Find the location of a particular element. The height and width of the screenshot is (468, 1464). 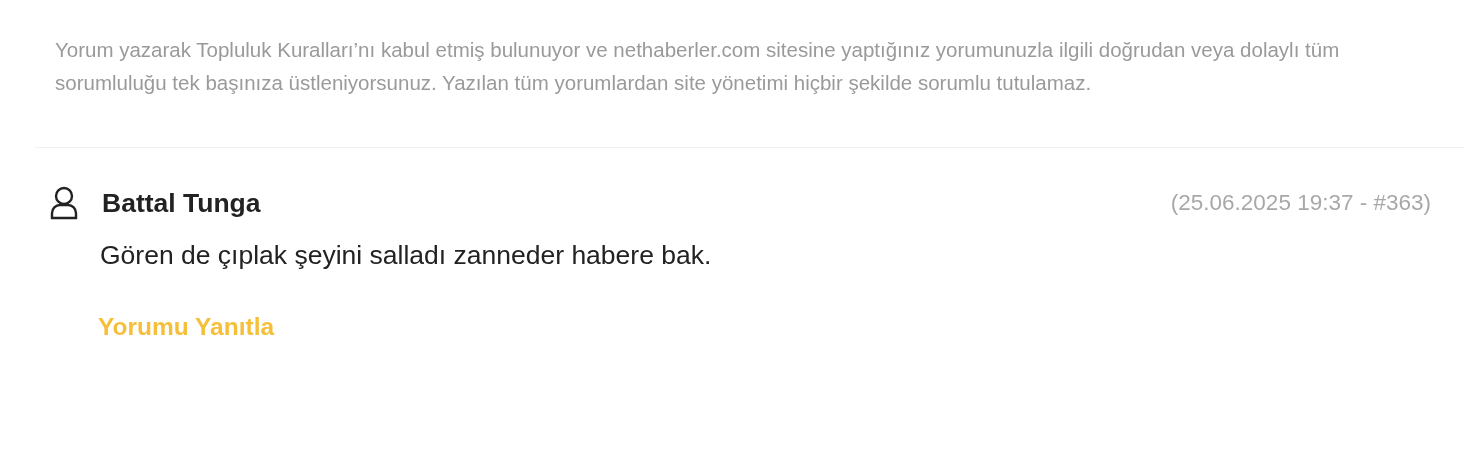

terms-notice: Yorum yazarak Topluluk Kuralları’nı kabul etmiş bulunuyor ve nethaberler.com sitesine yaptığınız yorumunuzla ilgili doğrudan veya dolaylı tüm sorumluluğu tek başınıza üstleniyorsunuz. Yazılan tüm yorumlardan site yönetimi hiçbir şekilde sorumlu tutulamaz. is located at coordinates (697, 66).